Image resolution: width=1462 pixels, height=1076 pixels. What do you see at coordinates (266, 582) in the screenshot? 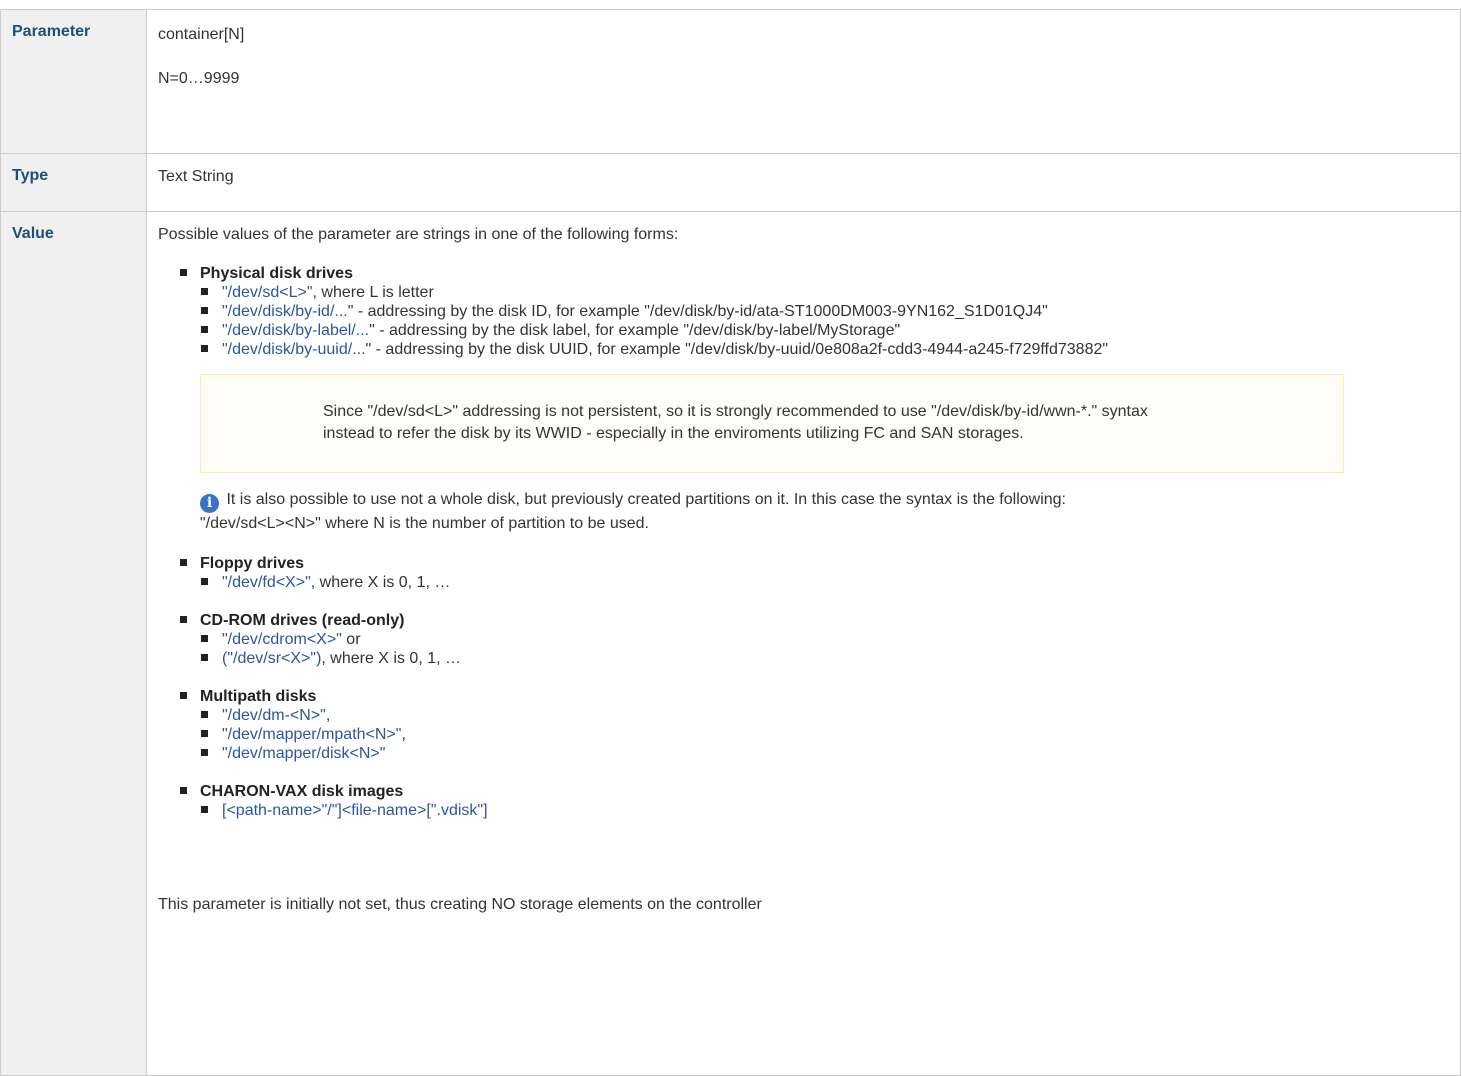
I see `link-dev-fd: "/dev/fd<X>"` at bounding box center [266, 582].